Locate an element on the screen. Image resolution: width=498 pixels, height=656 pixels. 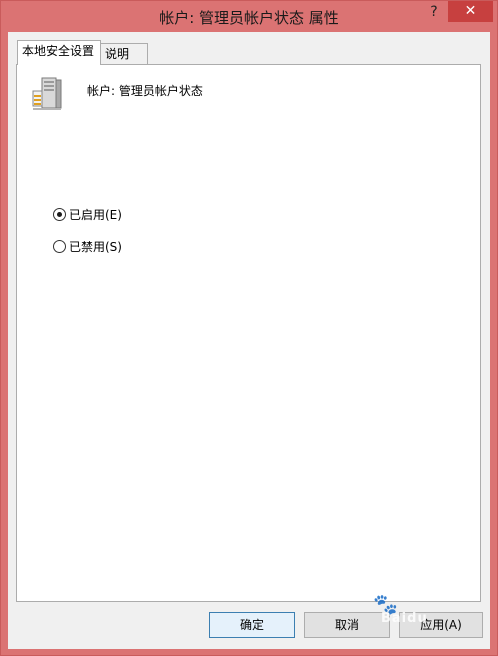
server-icon is located at coordinates (47, 93).